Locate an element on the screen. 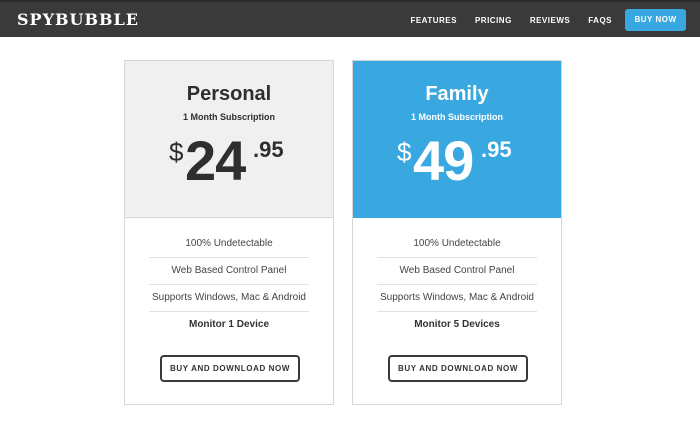 This screenshot has width=700, height=424. nav-faqs: FAQS is located at coordinates (600, 20).